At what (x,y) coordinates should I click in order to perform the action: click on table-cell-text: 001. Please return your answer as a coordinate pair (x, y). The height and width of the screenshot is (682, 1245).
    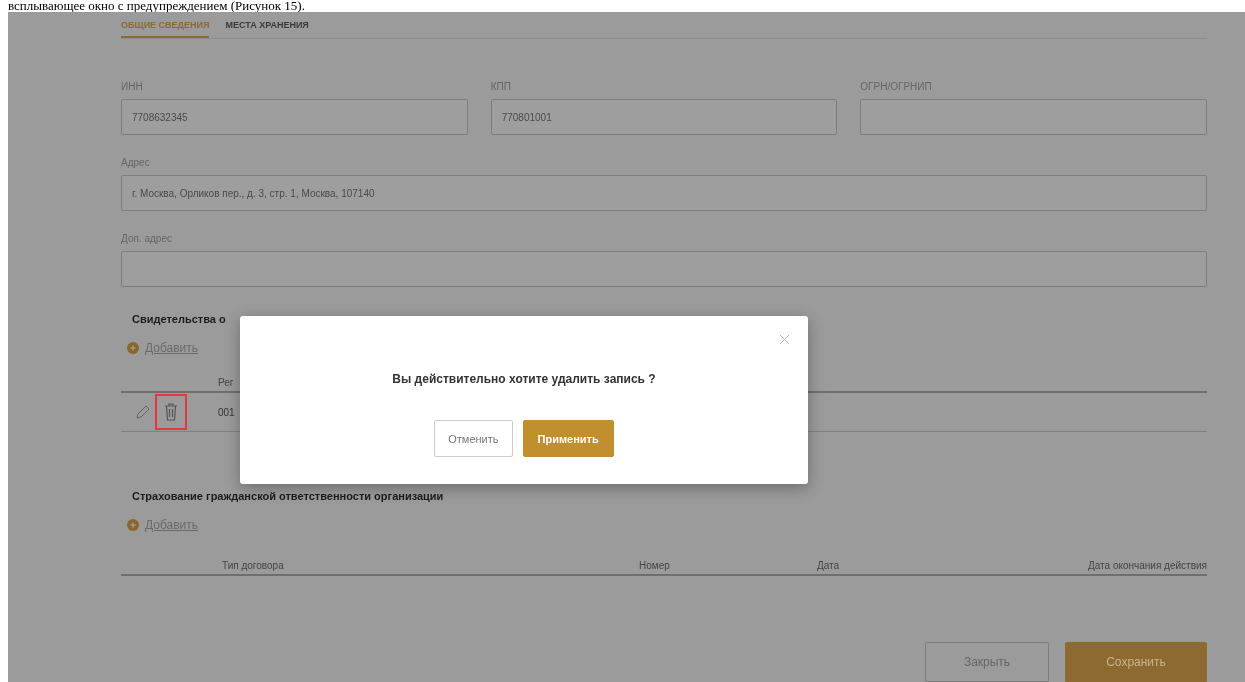
    Looking at the image, I should click on (227, 412).